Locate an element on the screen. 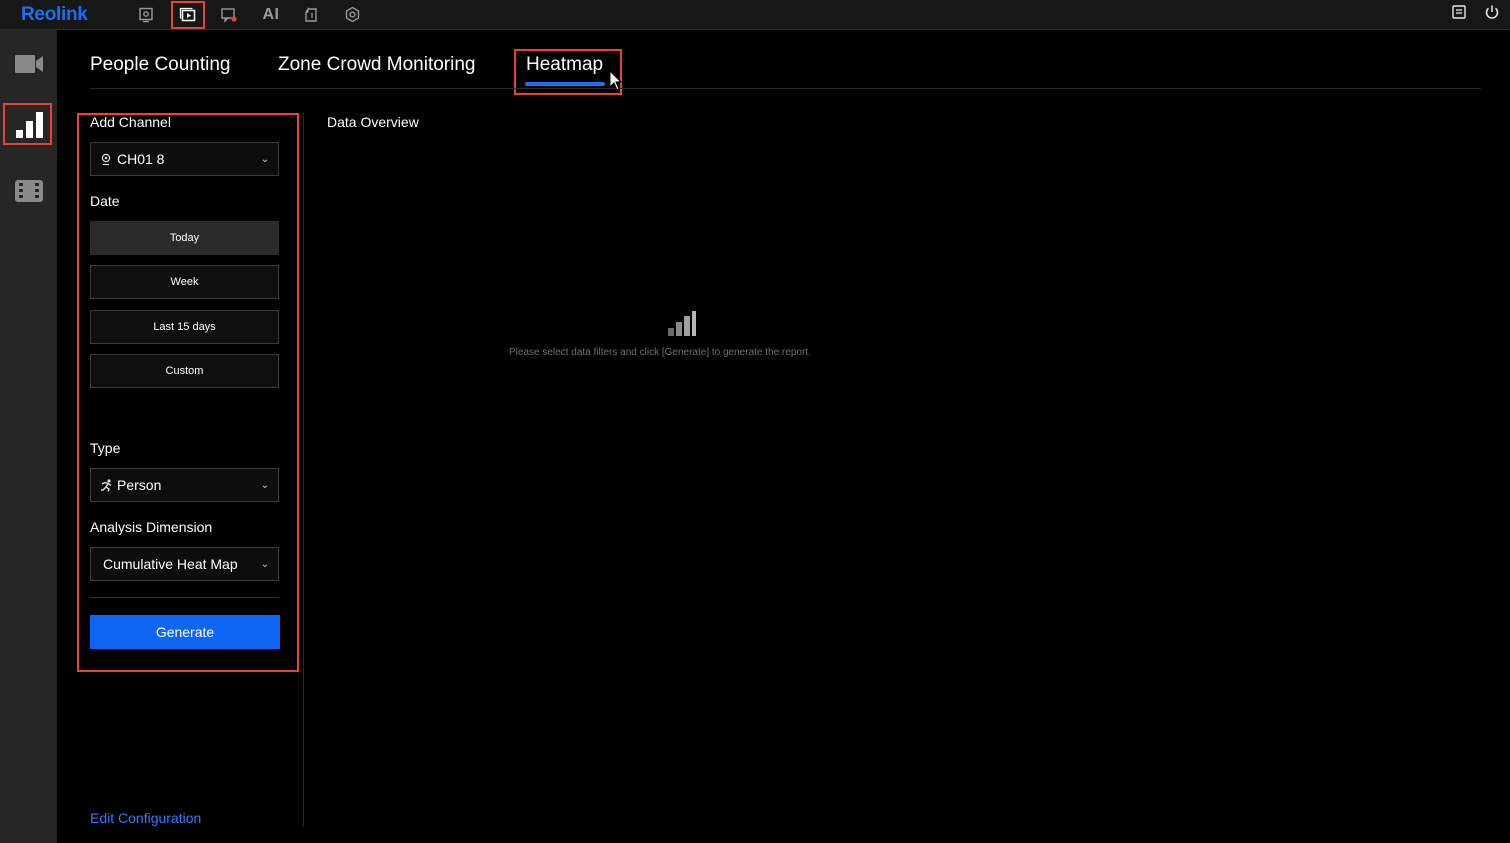 The width and height of the screenshot is (1510, 843). top-bar: Reolink AI is located at coordinates (755, 15).